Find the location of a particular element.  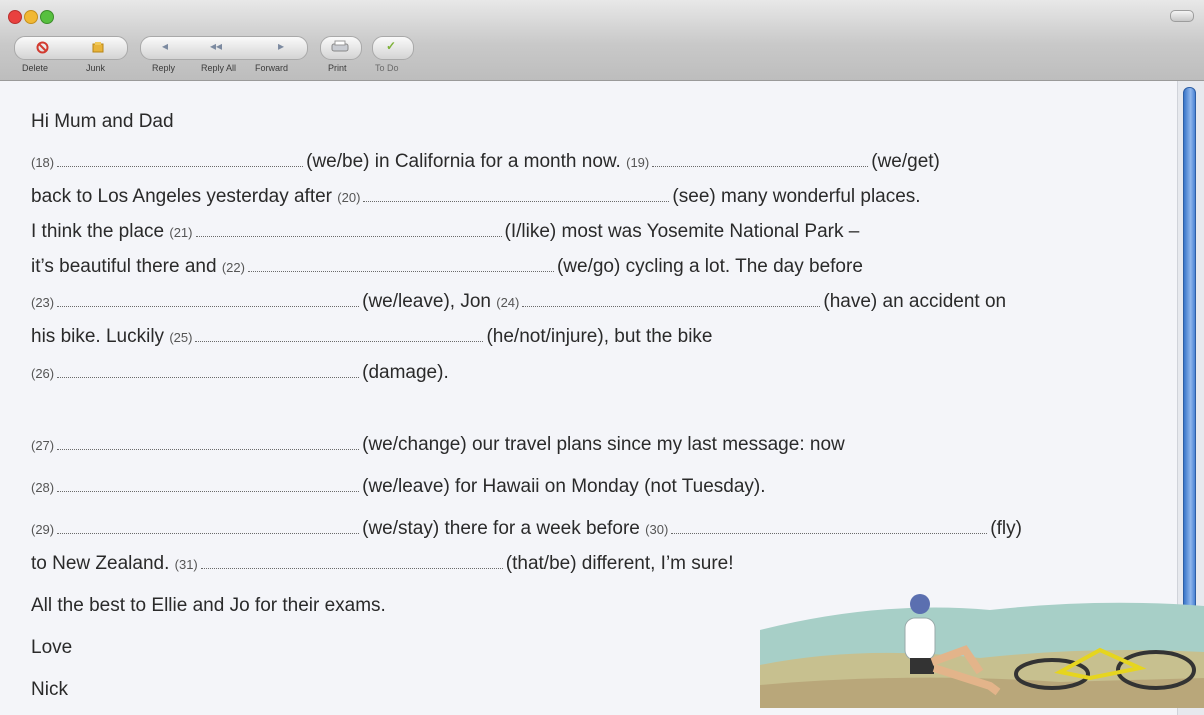

scrollbar-thumb is located at coordinates (1189, 349).